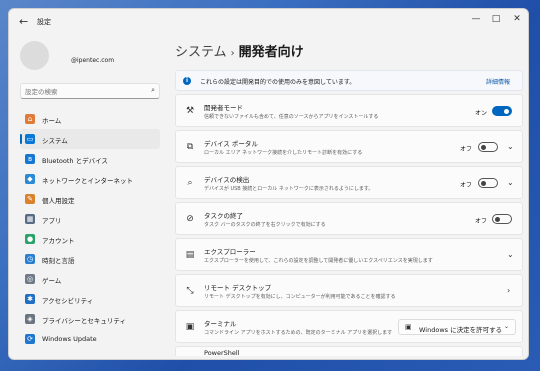 This screenshot has width=540, height=371. Describe the element at coordinates (265, 225) in the screenshot. I see `setting-description: タスク バーのタスクの終了を右クリックで有効にする` at that location.